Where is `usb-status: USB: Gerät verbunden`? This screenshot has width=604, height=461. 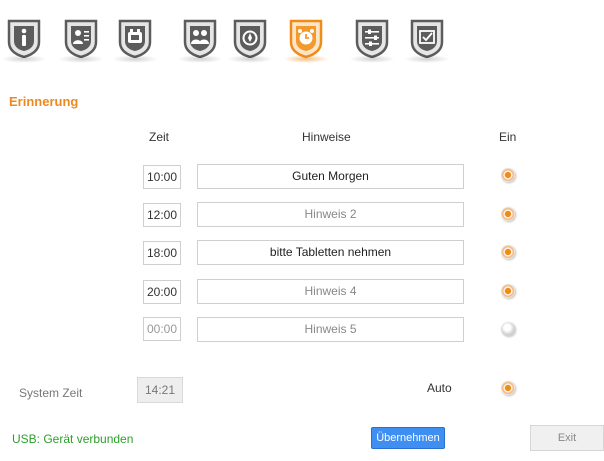
usb-status: USB: Gerät verbunden is located at coordinates (73, 439).